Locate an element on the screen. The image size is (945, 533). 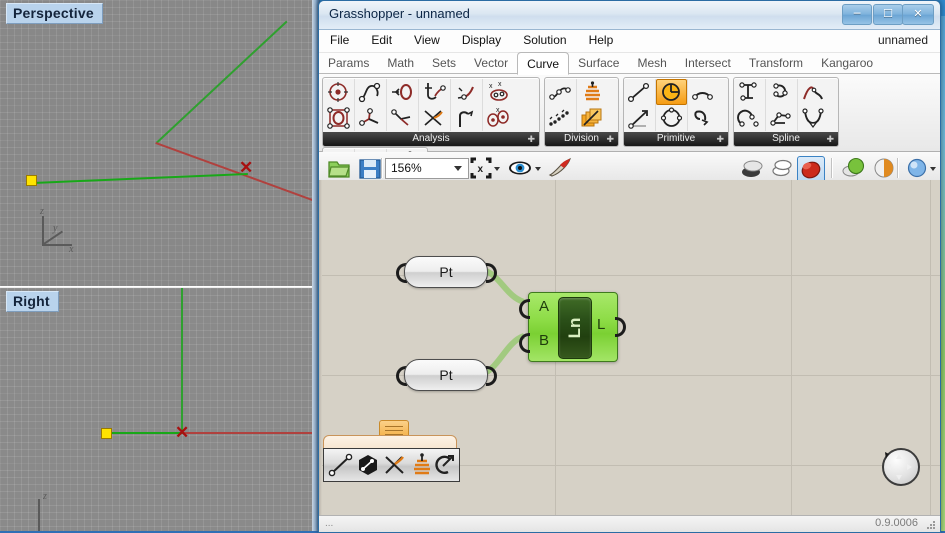
eye-preview-icon is located at coordinates (520, 169).